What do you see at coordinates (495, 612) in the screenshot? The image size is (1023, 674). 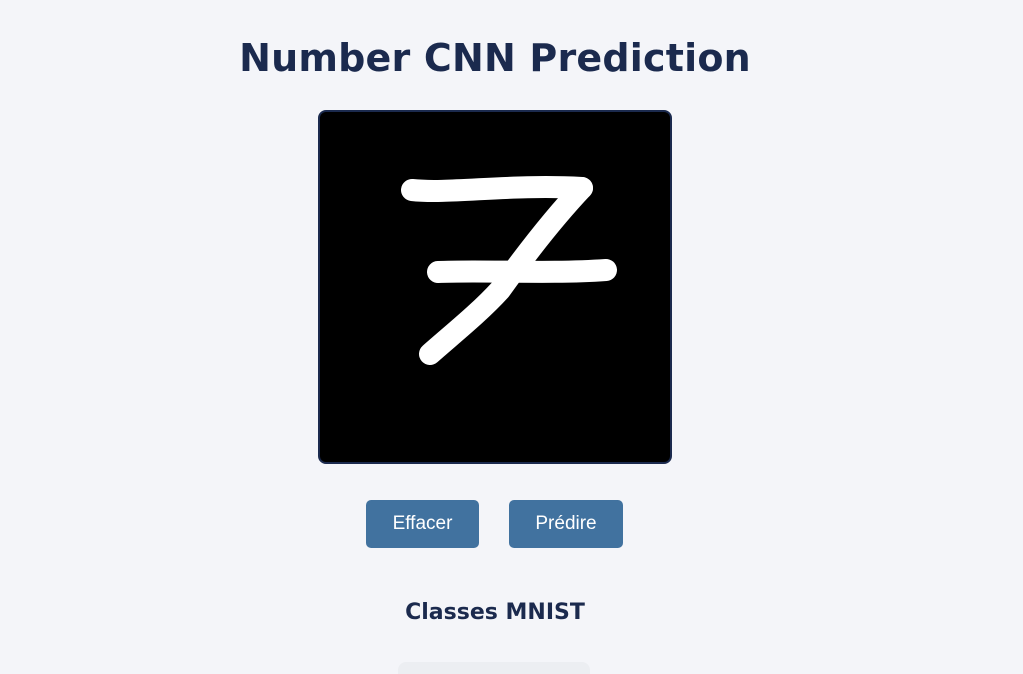 I see `classes-section-title: Classes MNIST` at bounding box center [495, 612].